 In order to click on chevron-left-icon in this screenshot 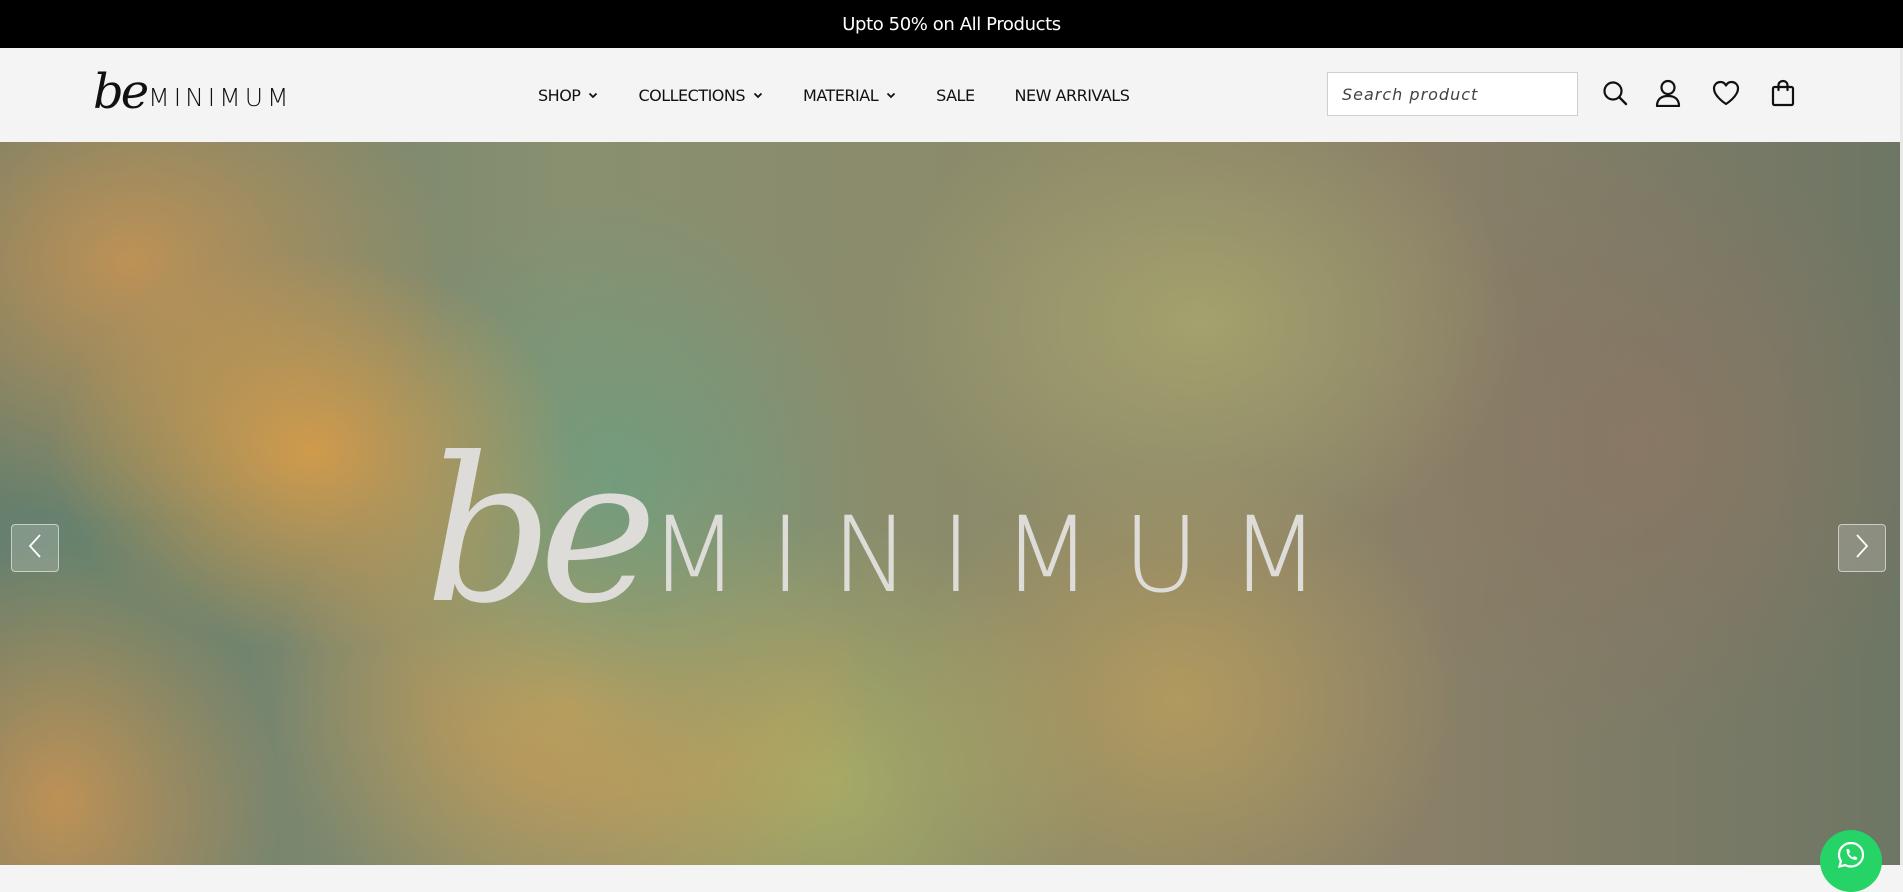, I will do `click(35, 548)`.